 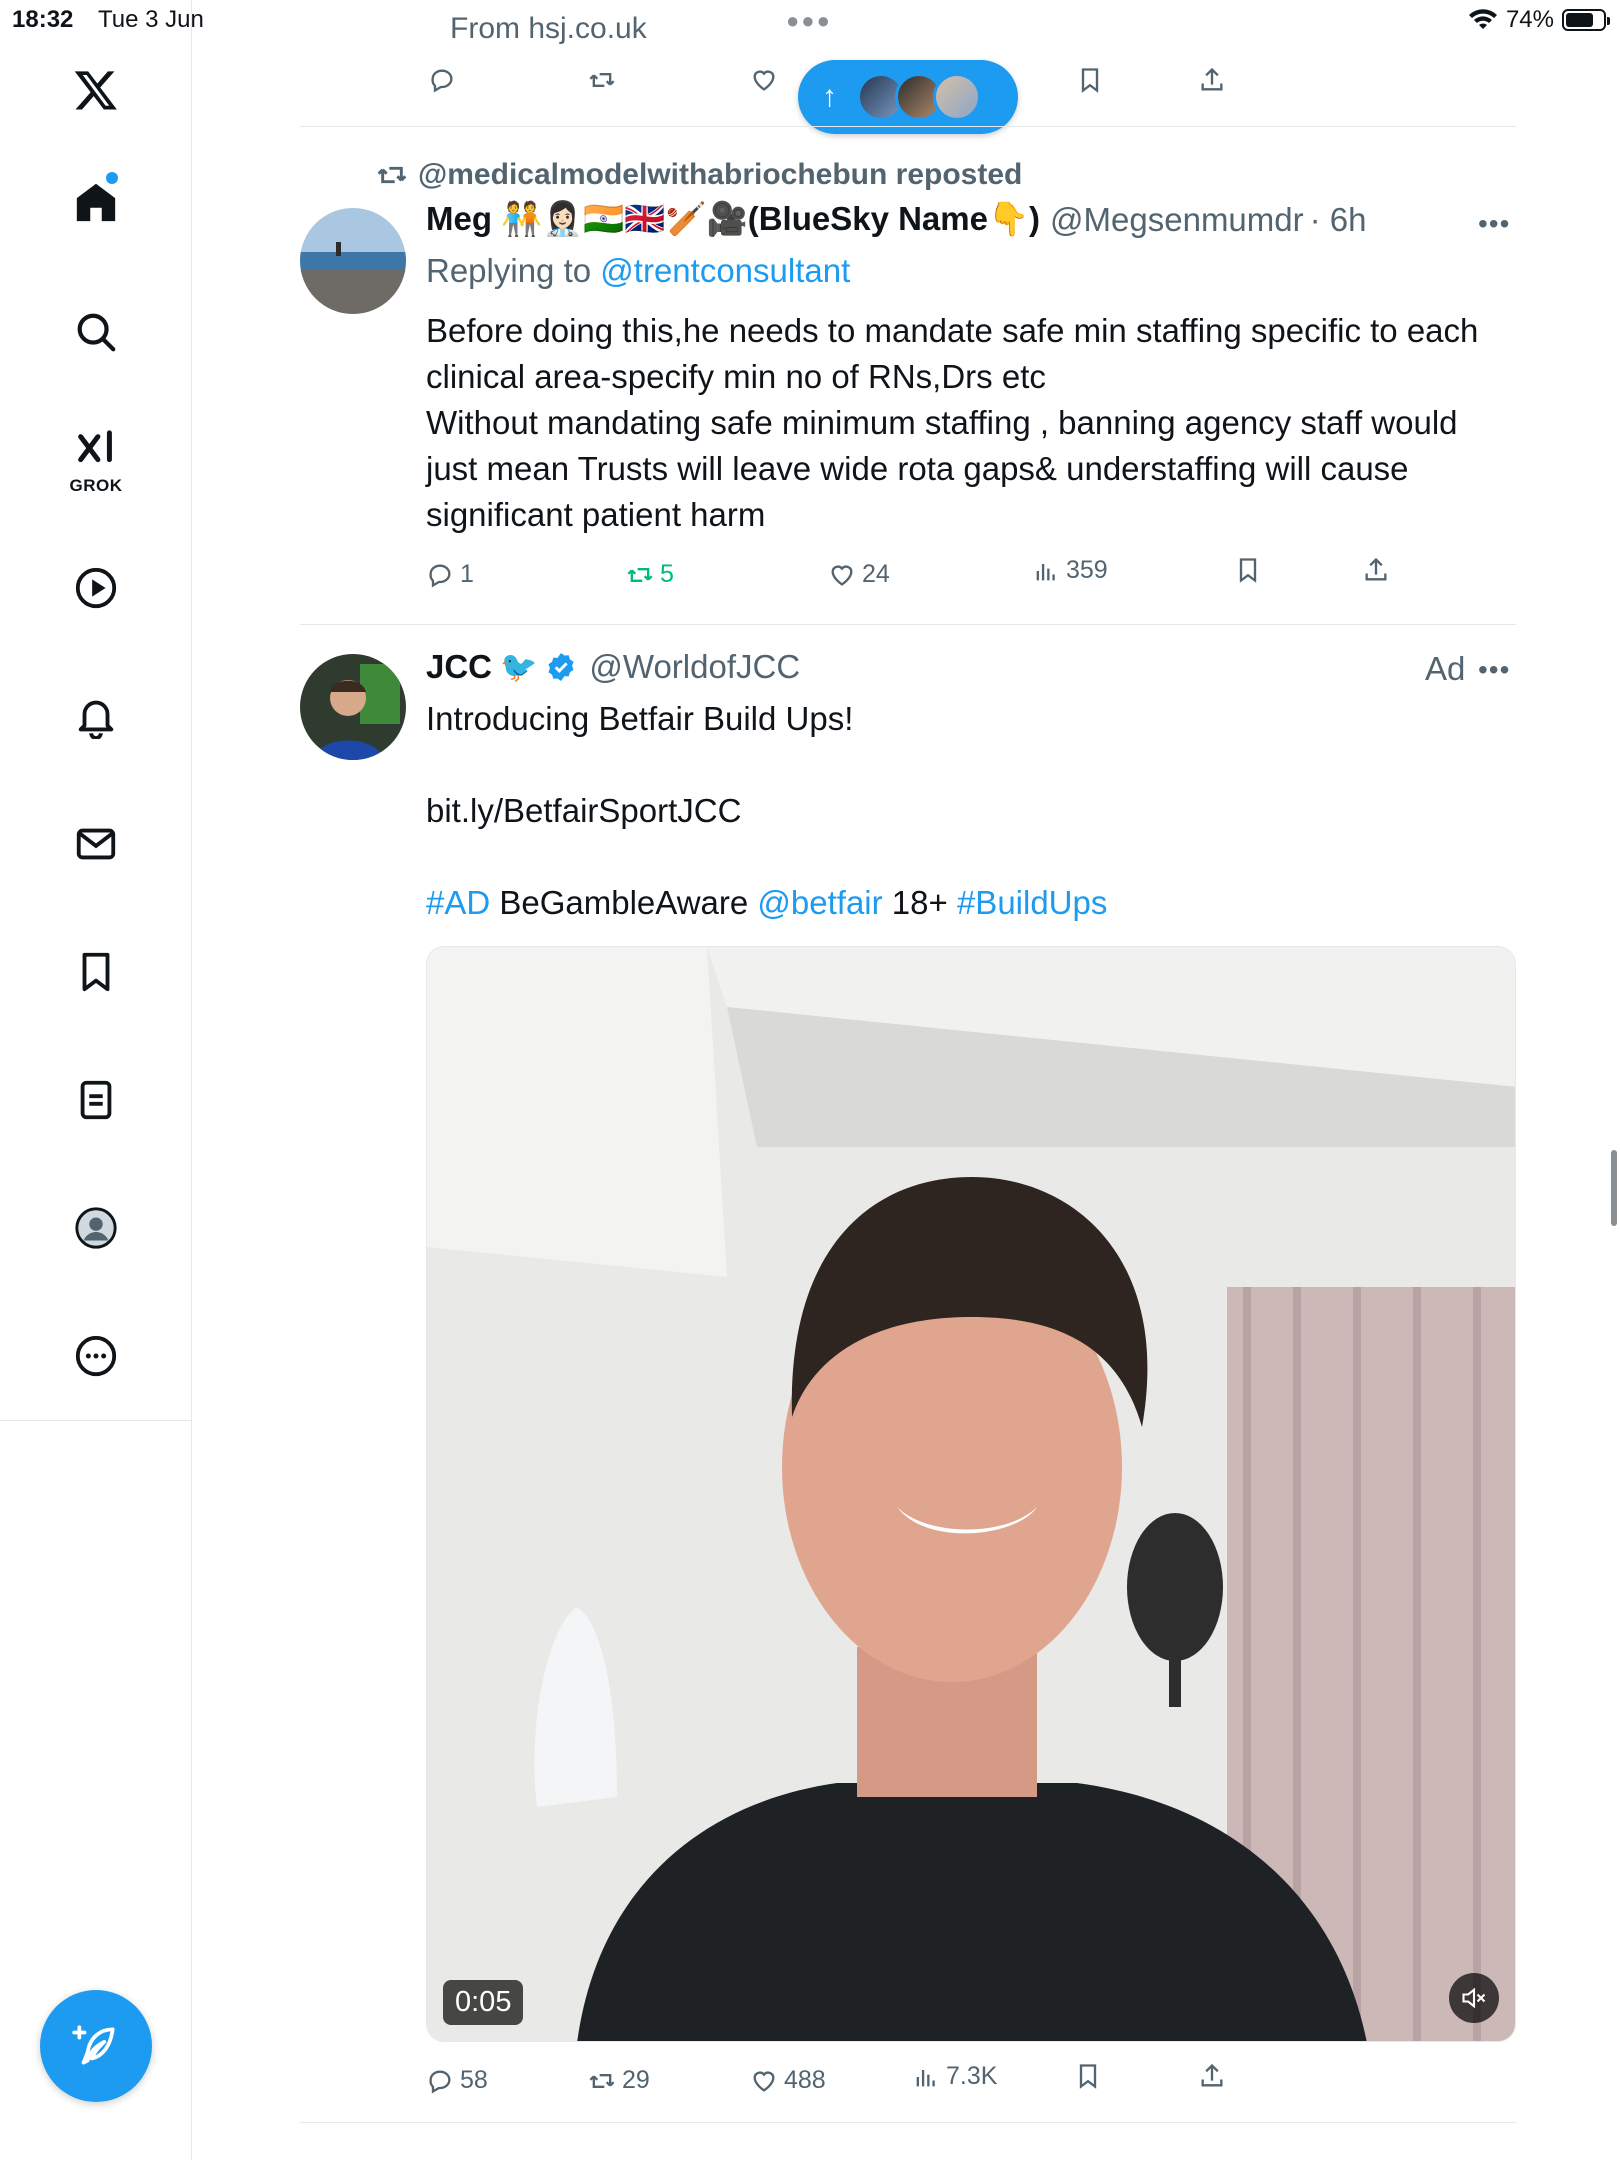 I want to click on scrollbar, so click(x=1614, y=1188).